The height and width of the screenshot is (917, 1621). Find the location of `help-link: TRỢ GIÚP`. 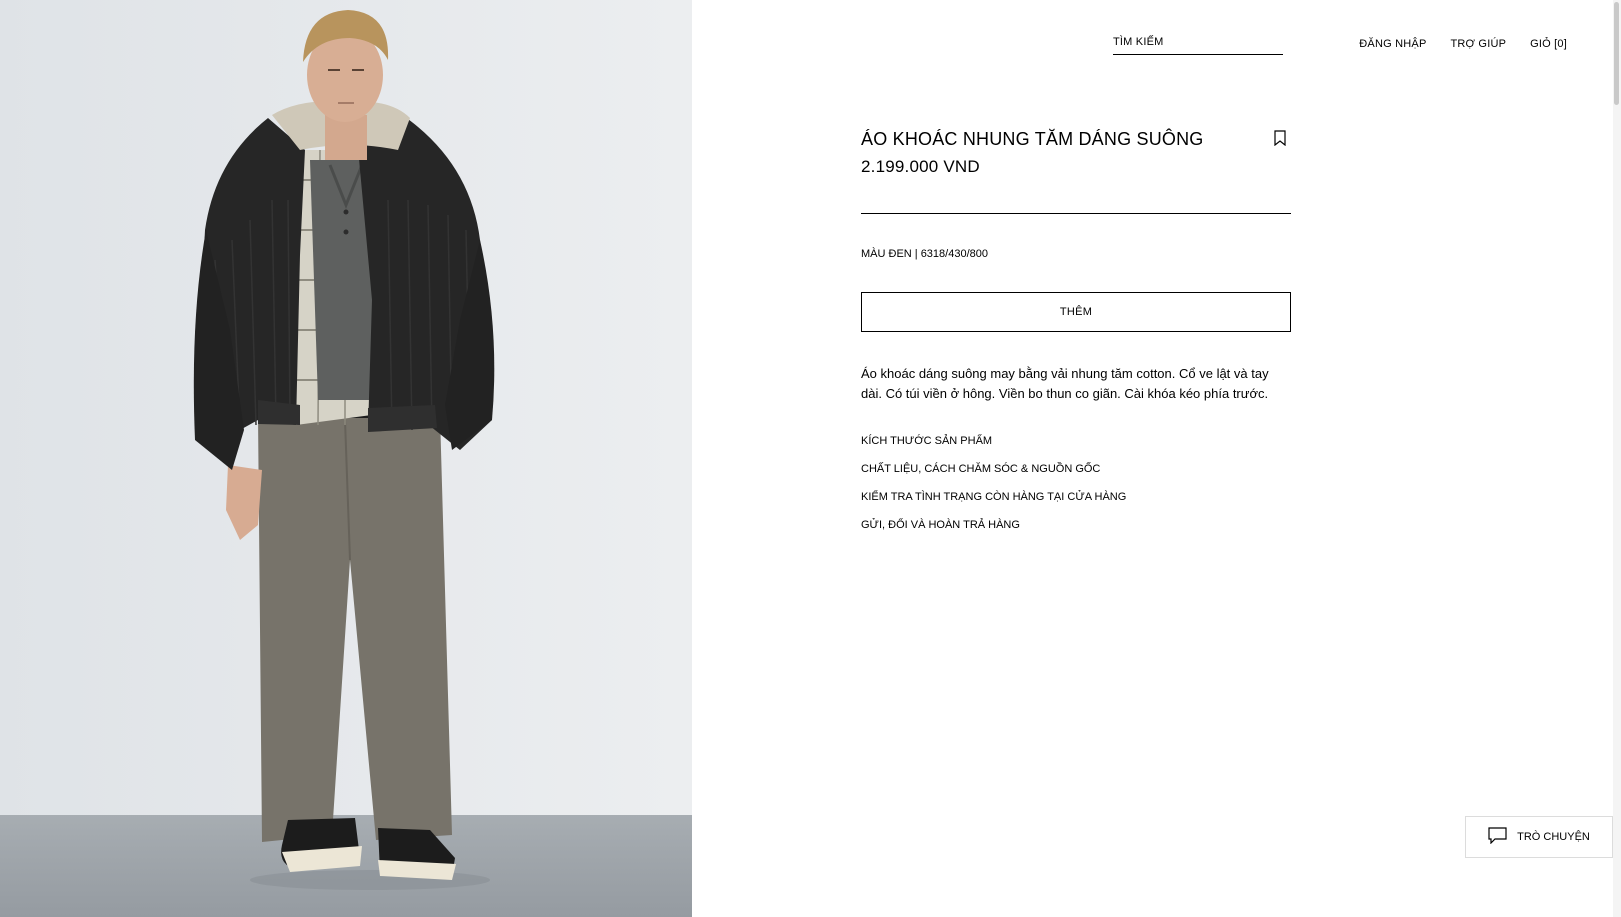

help-link: TRỢ GIÚP is located at coordinates (1478, 44).